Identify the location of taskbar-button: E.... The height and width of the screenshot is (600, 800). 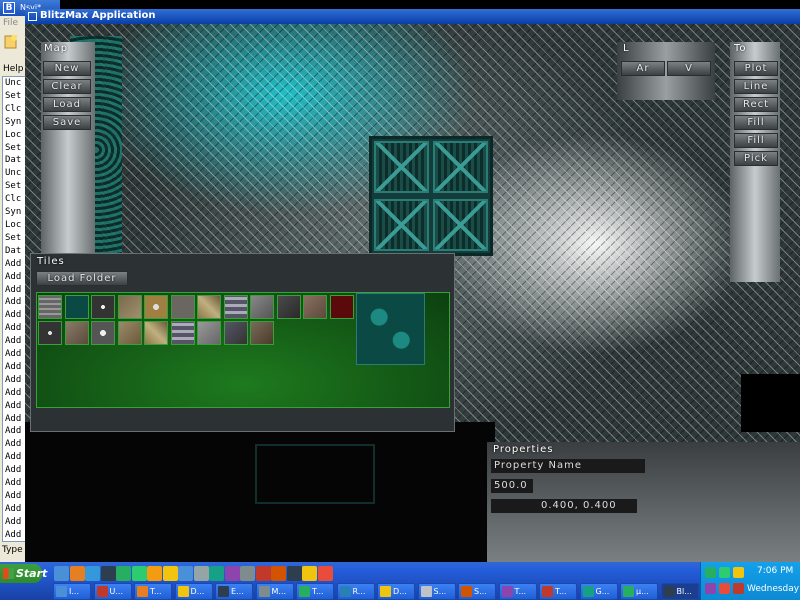
(234, 591).